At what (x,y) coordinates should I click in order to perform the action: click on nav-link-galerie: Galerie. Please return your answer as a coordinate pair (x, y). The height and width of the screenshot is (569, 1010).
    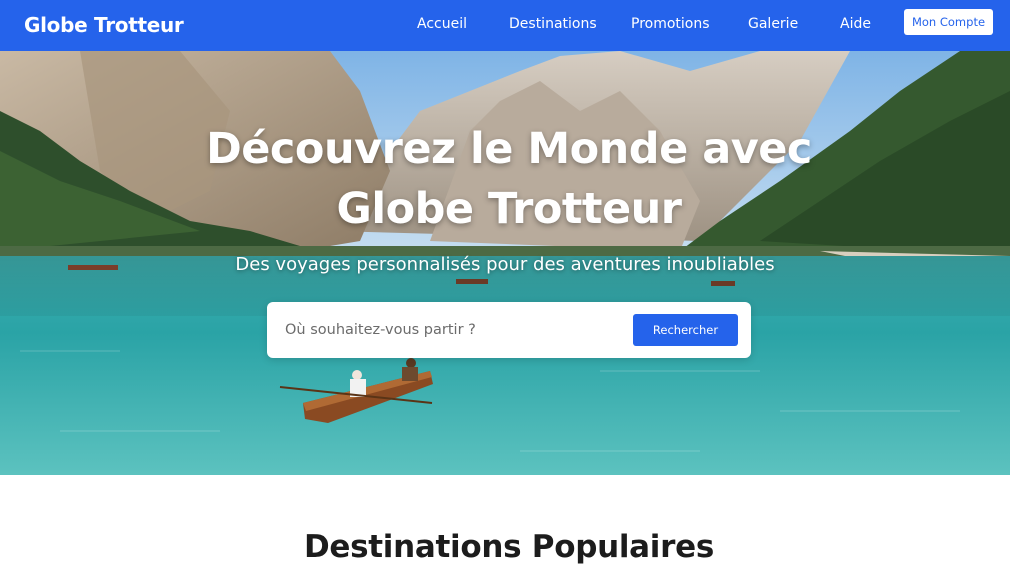
    Looking at the image, I should click on (773, 24).